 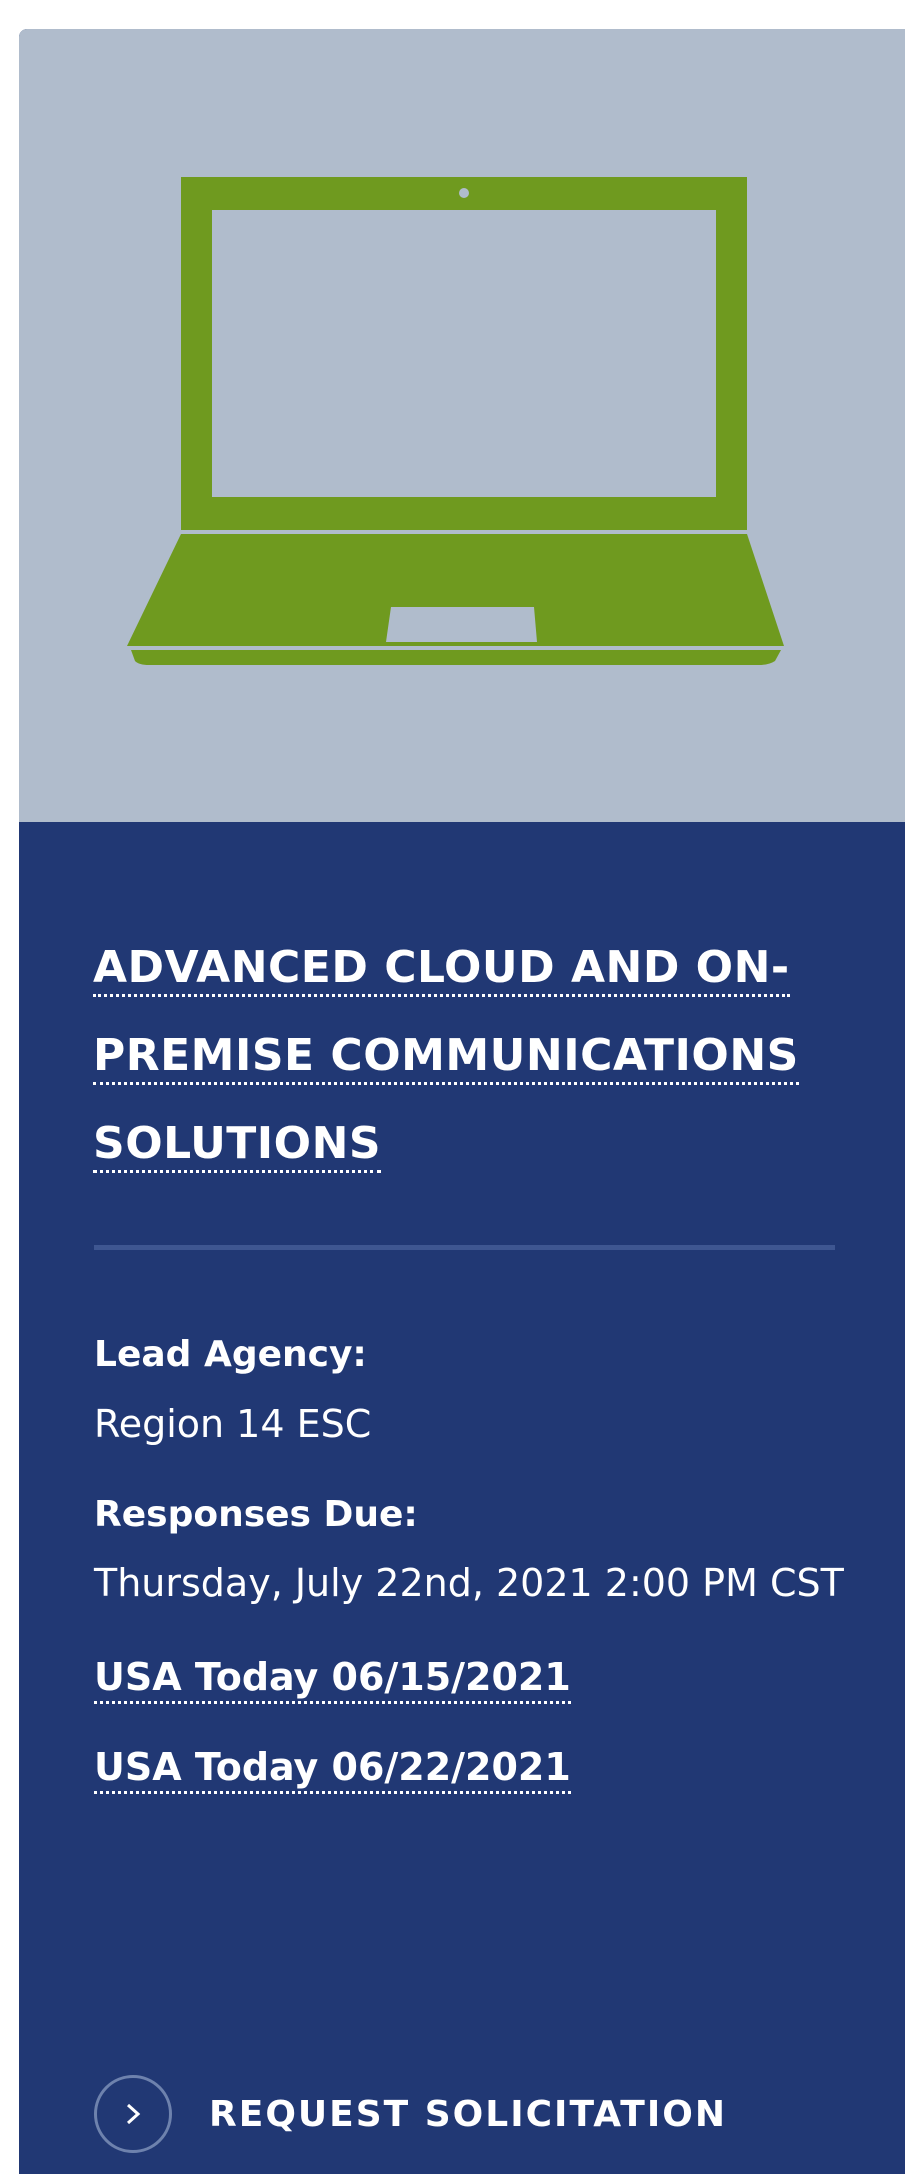 I want to click on divider, so click(x=464, y=1247).